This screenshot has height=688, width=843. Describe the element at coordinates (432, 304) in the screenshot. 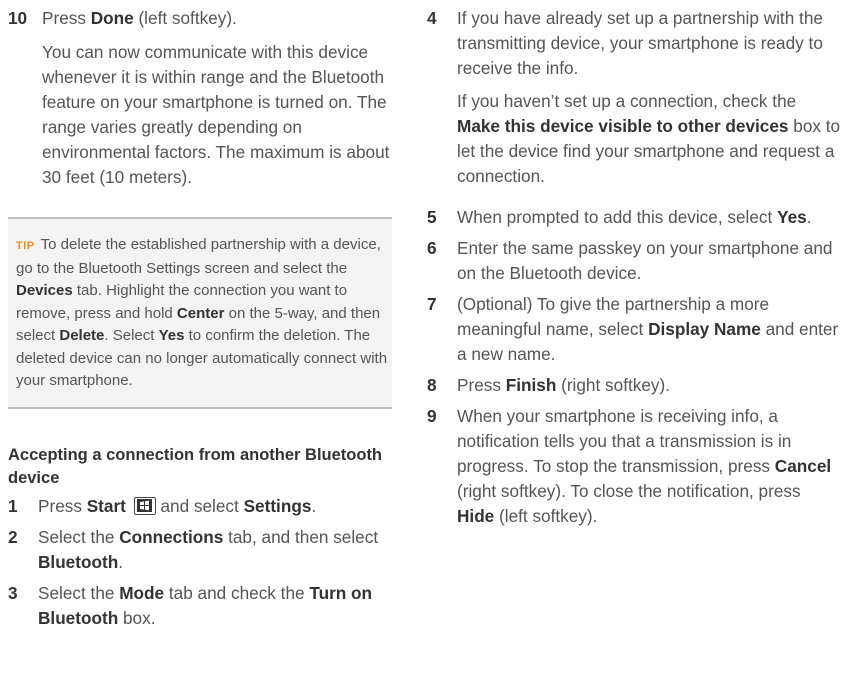

I see `step-number: 7` at that location.